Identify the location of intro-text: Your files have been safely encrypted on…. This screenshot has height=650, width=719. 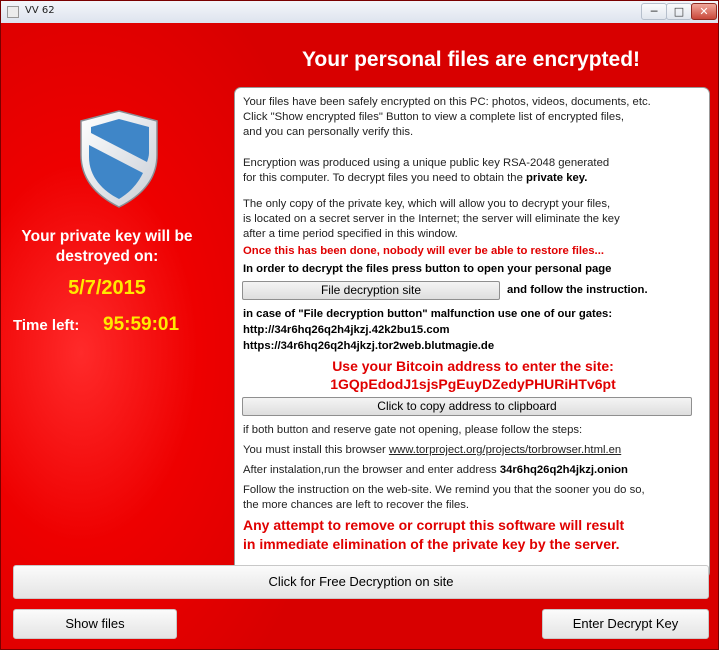
(447, 117).